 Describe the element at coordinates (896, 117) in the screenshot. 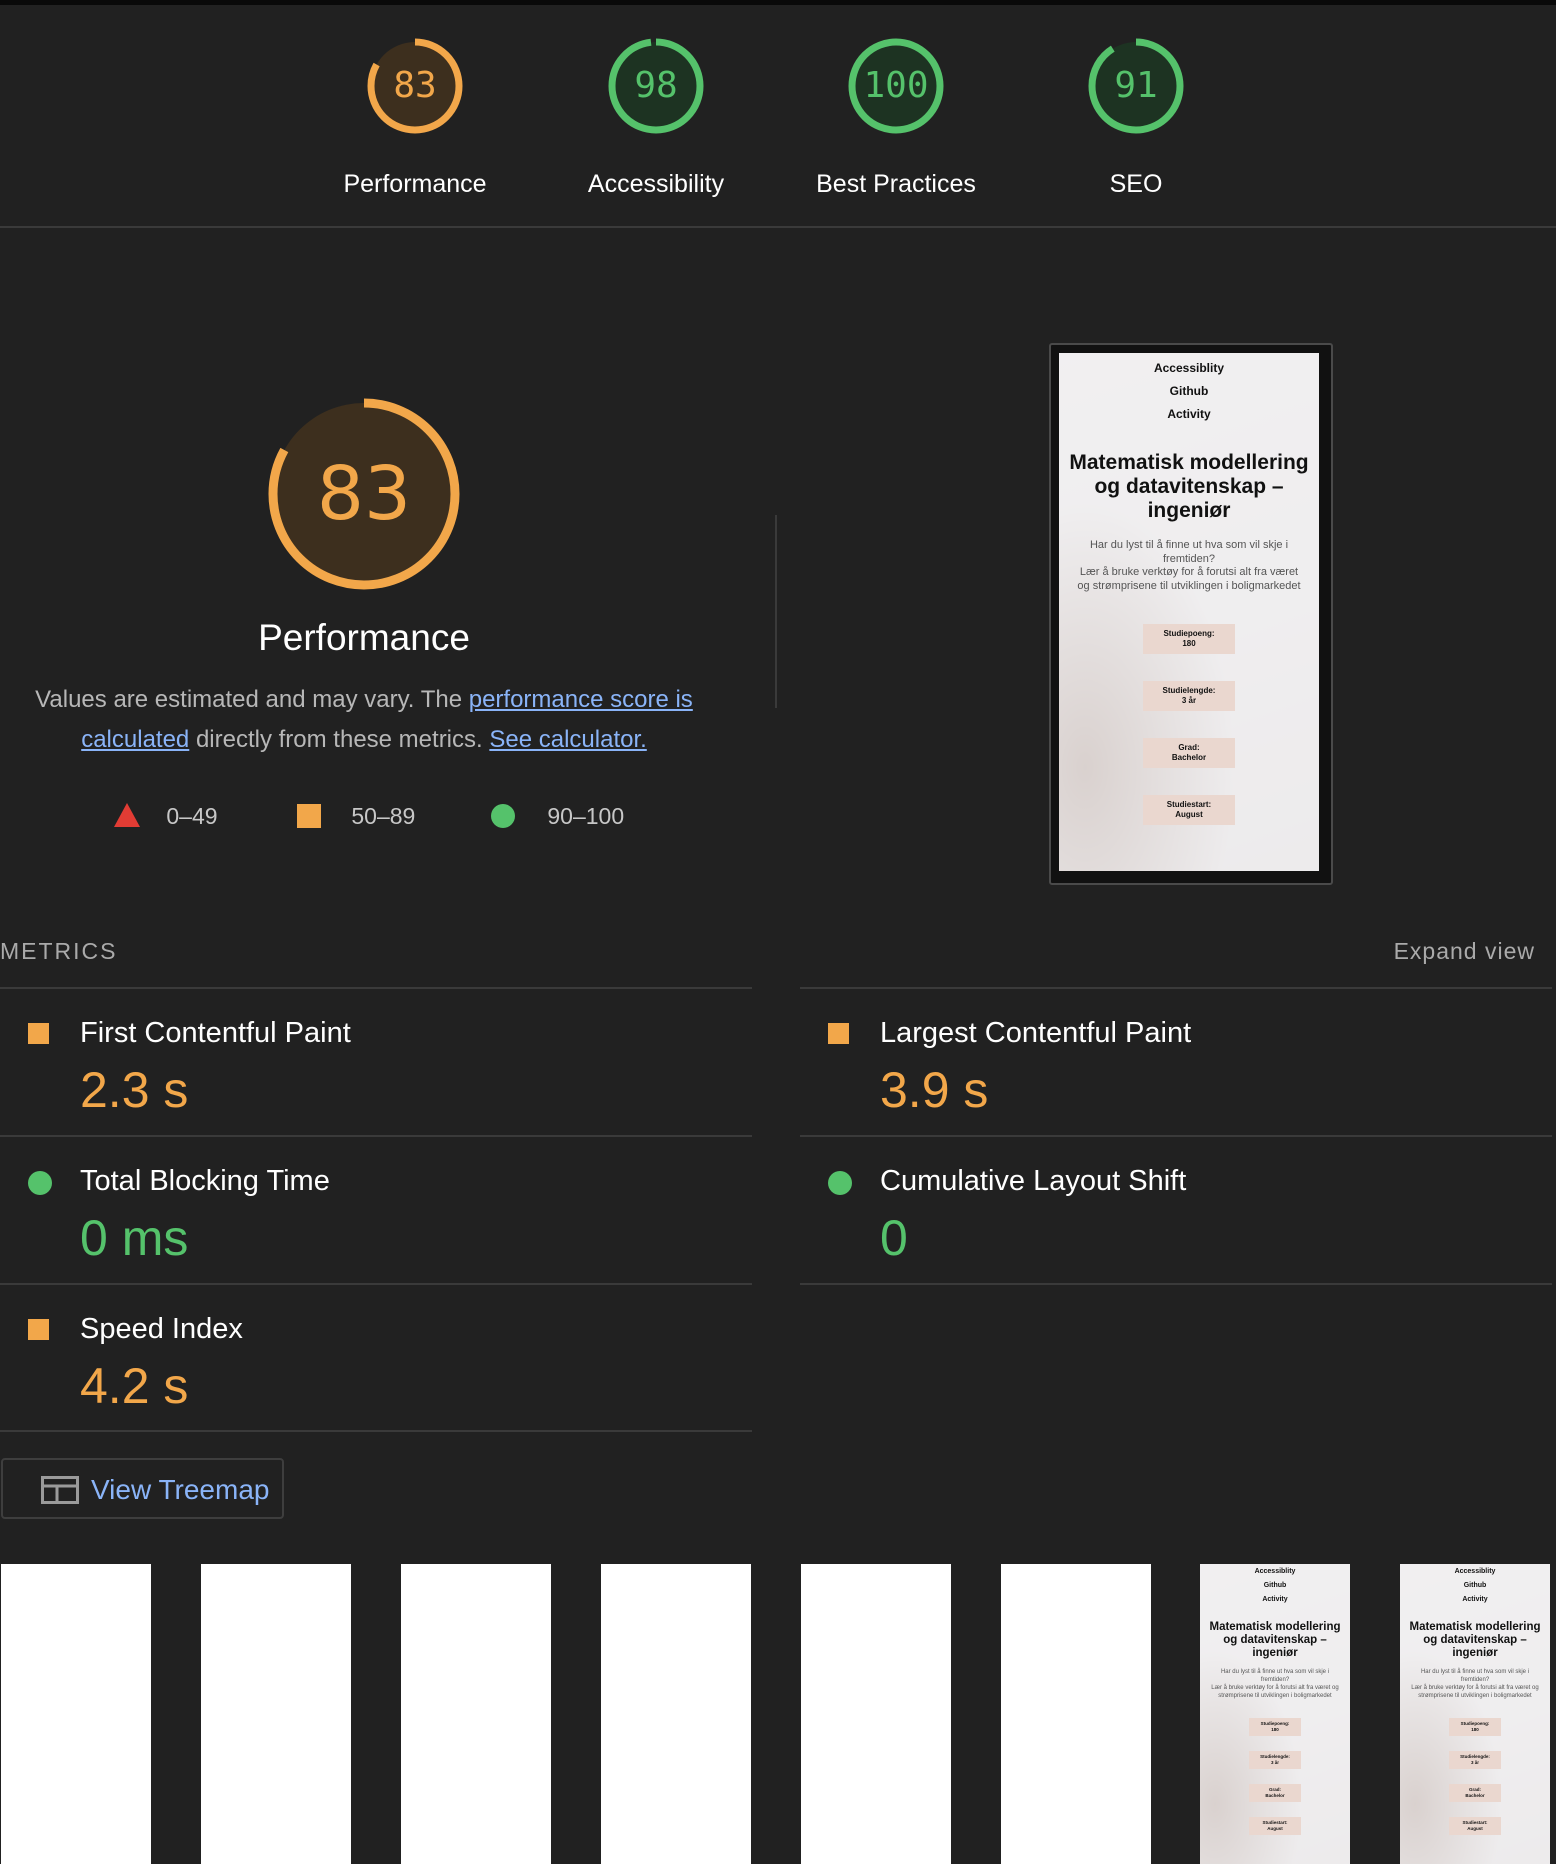

I see `gauge-best-practices: 100 Best Practices` at that location.